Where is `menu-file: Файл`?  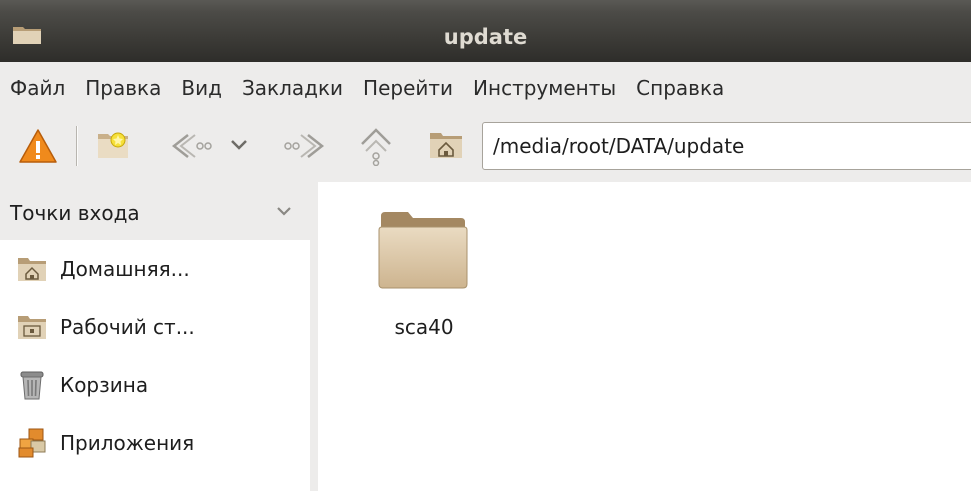 menu-file: Файл is located at coordinates (37, 88).